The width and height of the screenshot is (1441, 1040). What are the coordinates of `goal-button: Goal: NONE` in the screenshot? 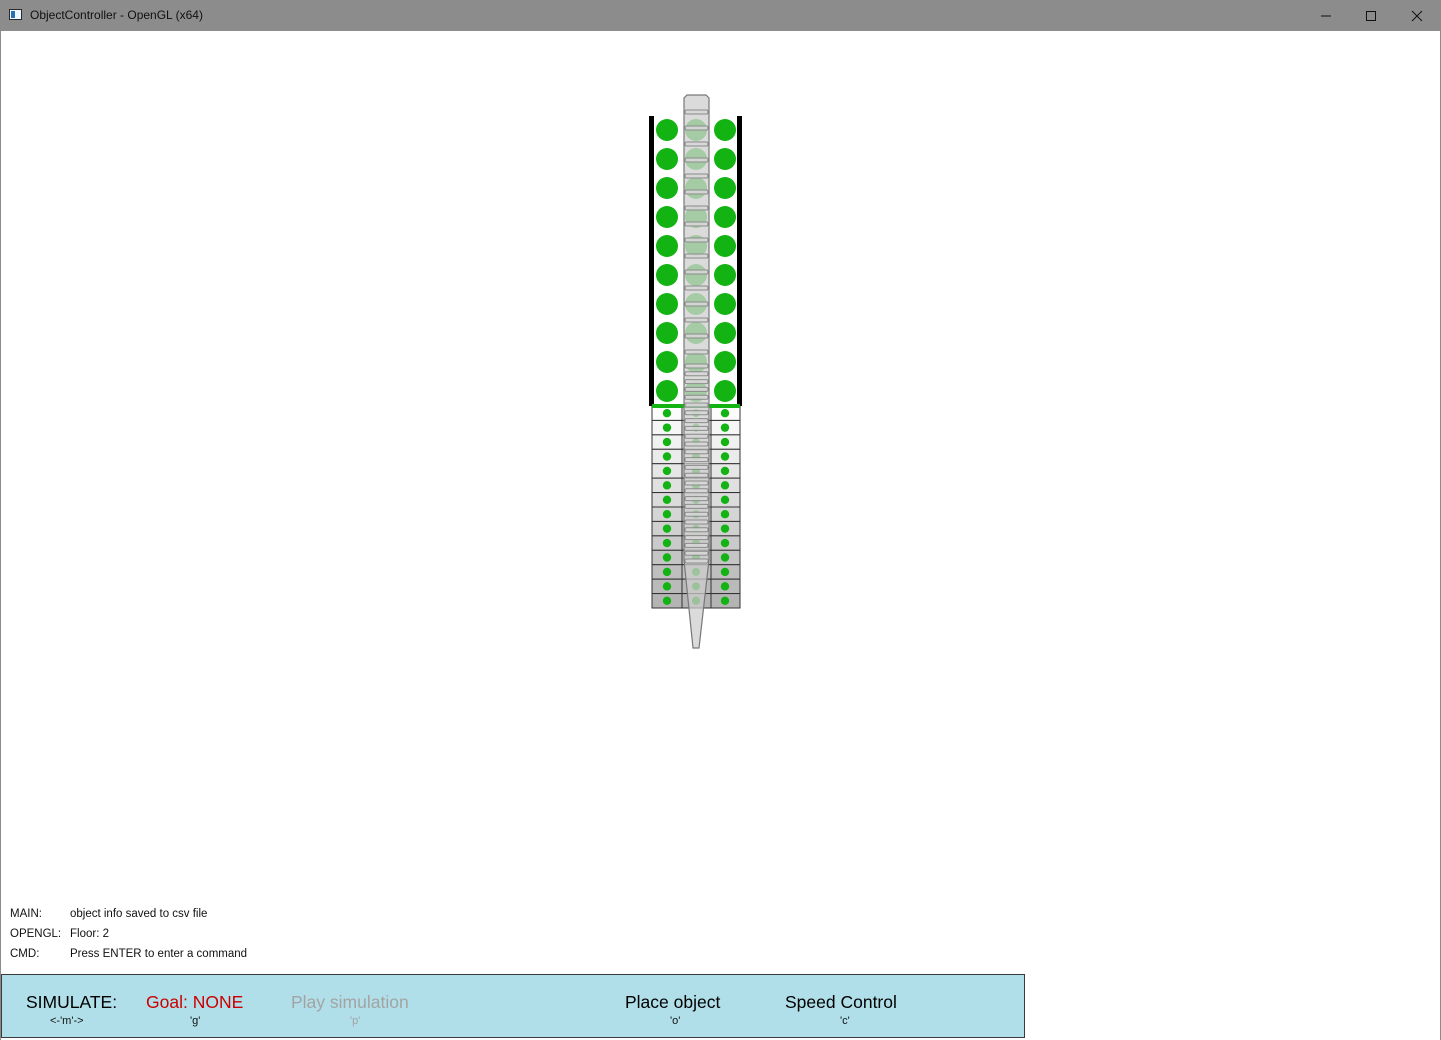 It's located at (194, 1002).